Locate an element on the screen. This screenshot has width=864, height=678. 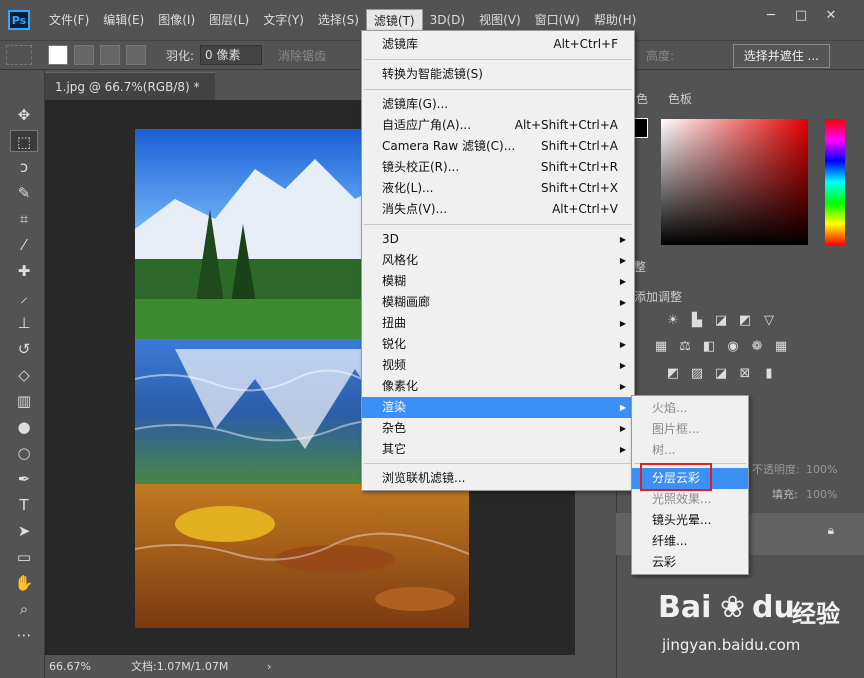
document-tab: 1.jpg @ 66.7%(RGB/8) * × is located at coordinates (130, 97).